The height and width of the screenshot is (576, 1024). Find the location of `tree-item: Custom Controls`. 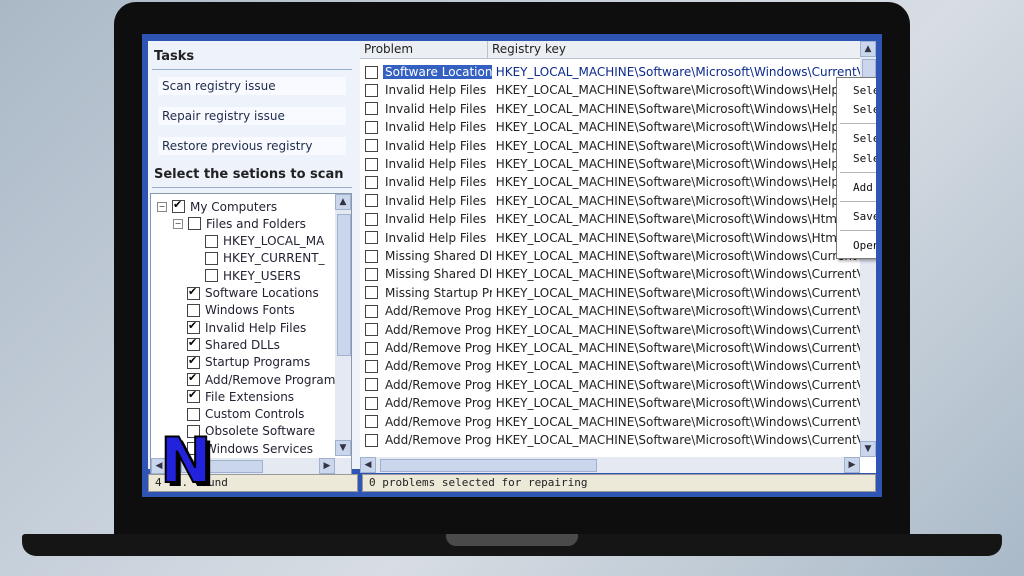

tree-item: Custom Controls is located at coordinates (238, 414).